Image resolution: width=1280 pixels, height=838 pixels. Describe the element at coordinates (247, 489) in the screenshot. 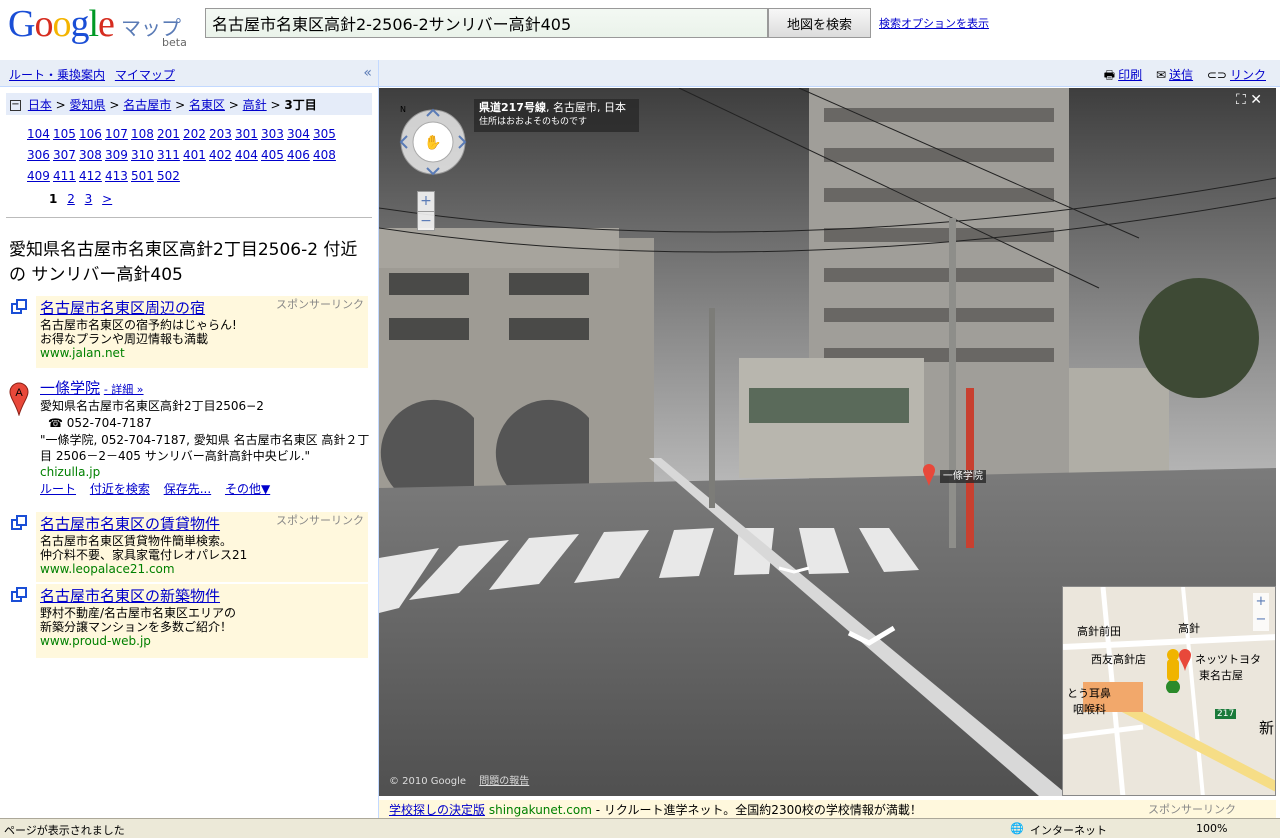

I see `more-action: その他▼` at that location.